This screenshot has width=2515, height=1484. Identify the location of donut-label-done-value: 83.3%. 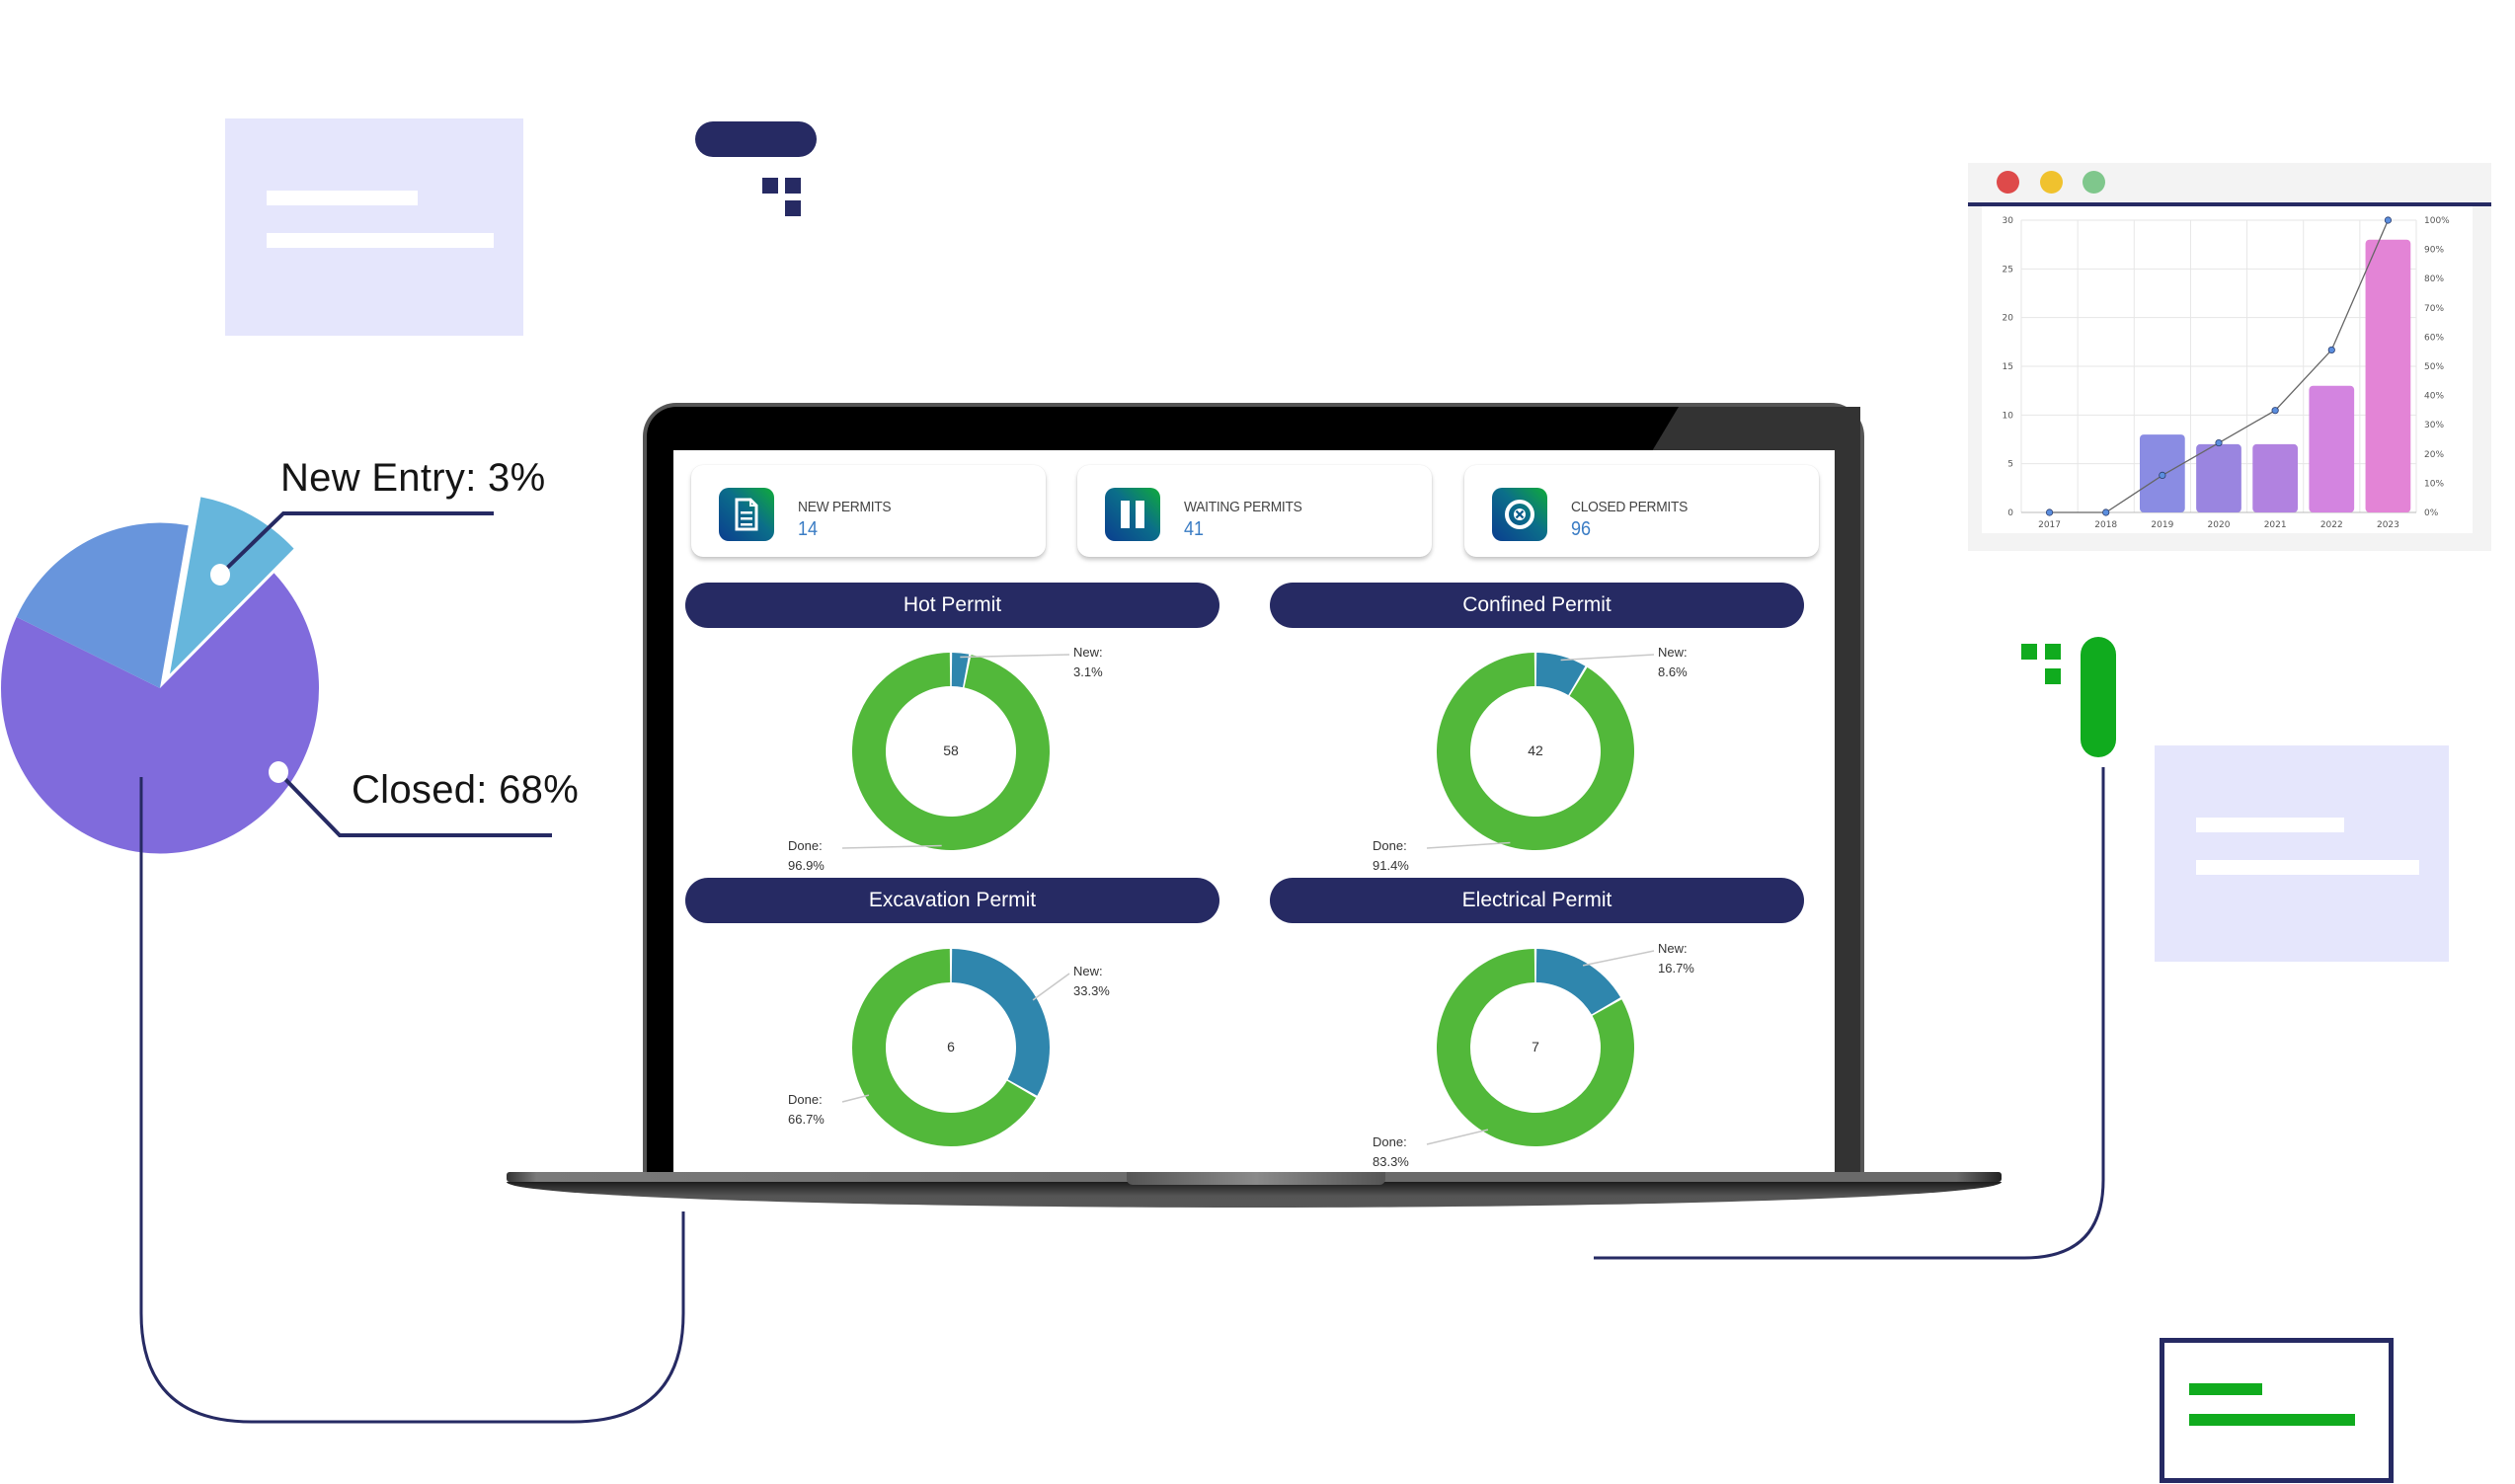
(1391, 1161).